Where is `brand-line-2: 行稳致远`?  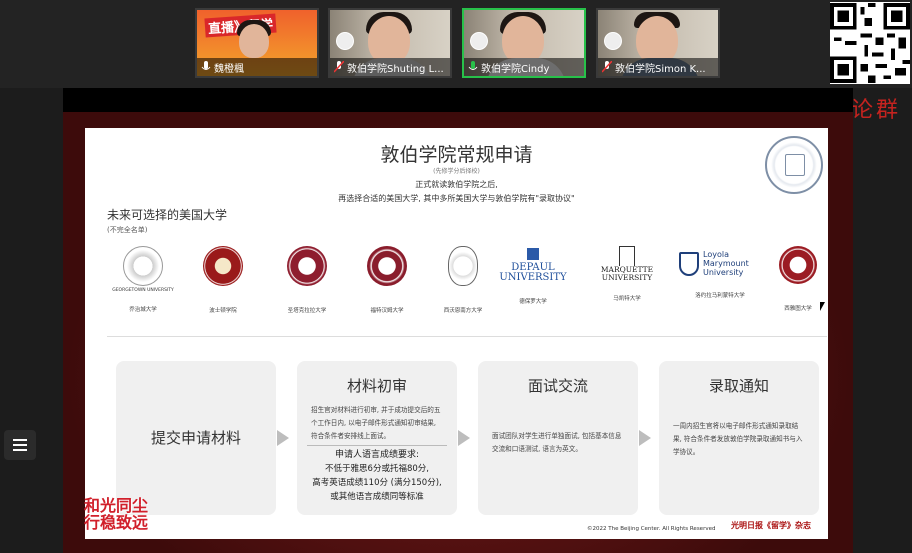
brand-line-2: 行稳致远 is located at coordinates (116, 522).